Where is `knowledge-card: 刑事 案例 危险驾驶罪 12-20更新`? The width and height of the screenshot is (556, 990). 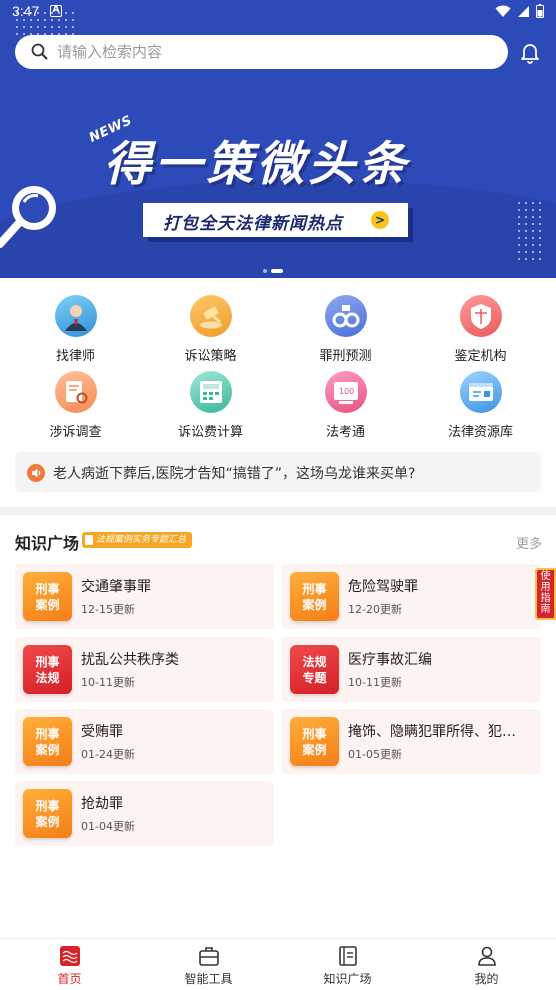
knowledge-card: 刑事 案例 危险驾驶罪 12-20更新 is located at coordinates (411, 596).